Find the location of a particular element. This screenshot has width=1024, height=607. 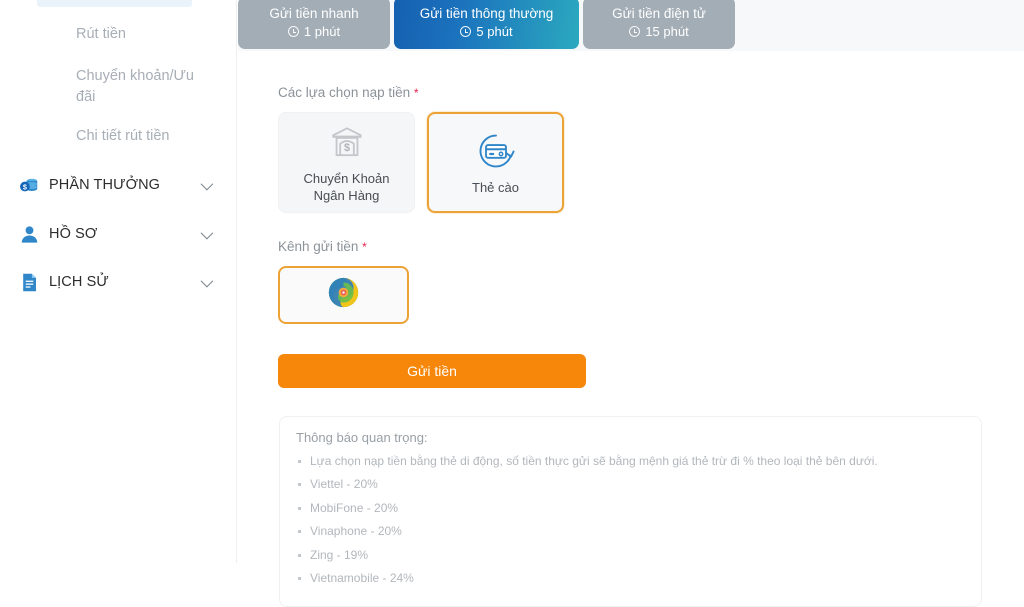

tab-duration: 15 phút is located at coordinates (659, 31).